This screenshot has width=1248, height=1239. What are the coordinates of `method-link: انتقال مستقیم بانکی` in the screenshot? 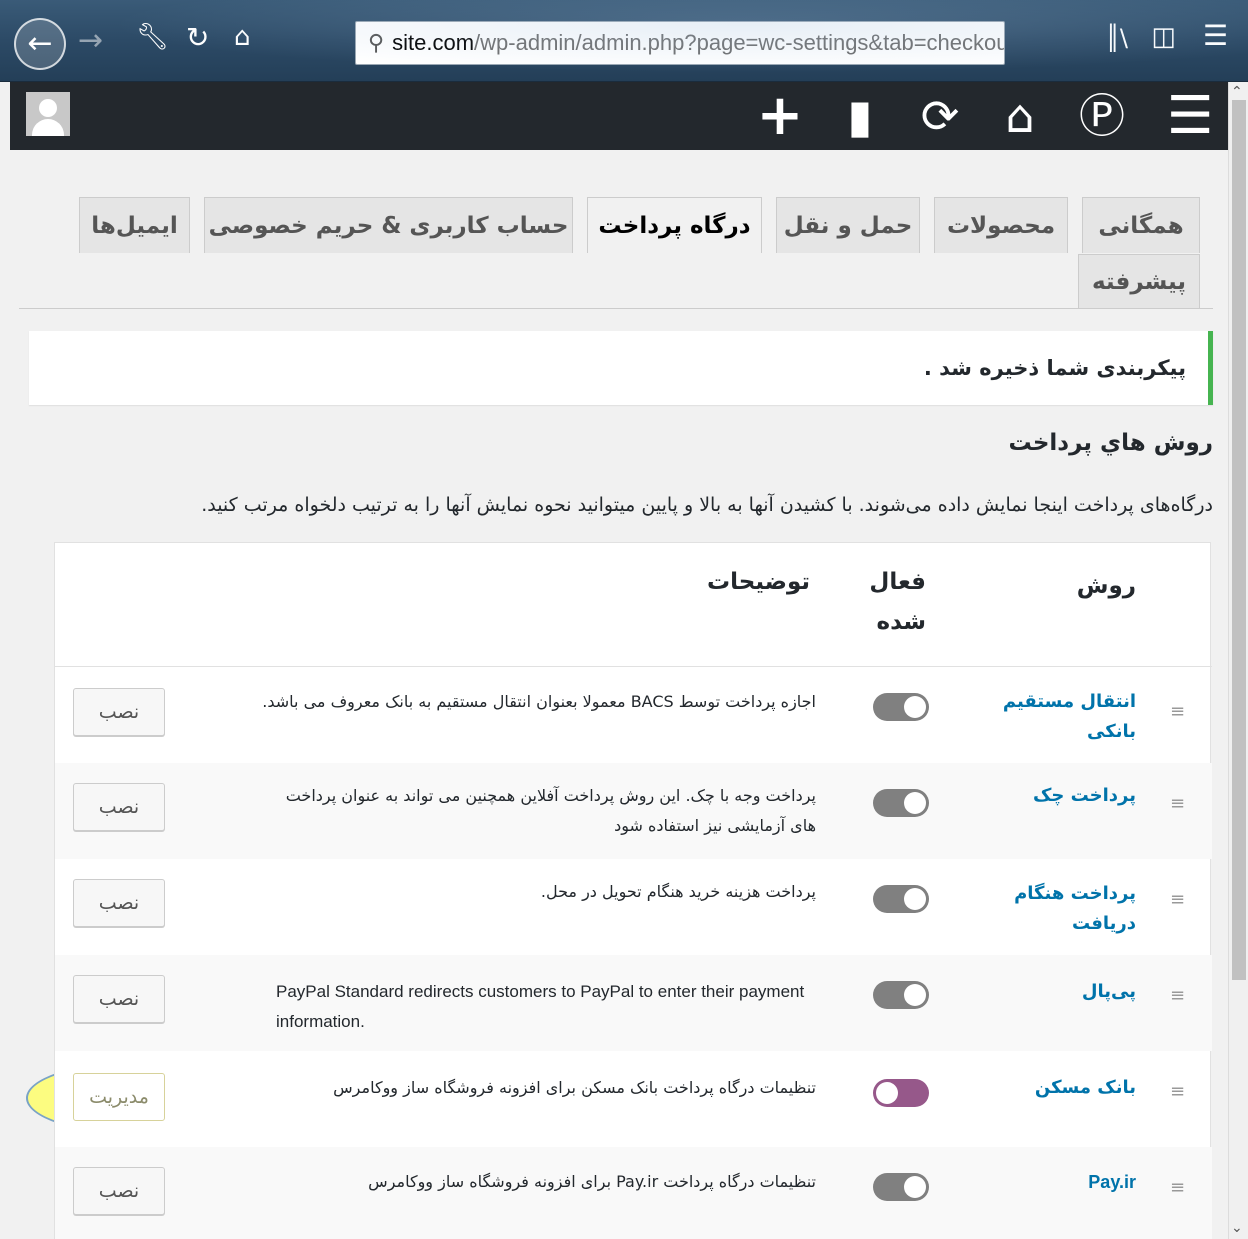 It's located at (1066, 717).